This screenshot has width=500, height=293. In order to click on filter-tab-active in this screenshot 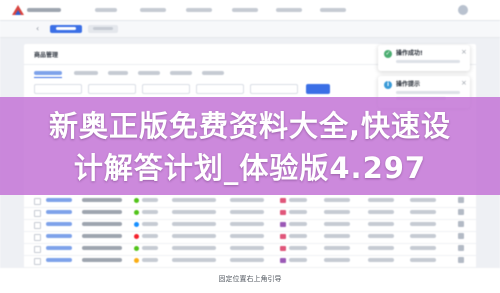, I will do `click(48, 73)`.